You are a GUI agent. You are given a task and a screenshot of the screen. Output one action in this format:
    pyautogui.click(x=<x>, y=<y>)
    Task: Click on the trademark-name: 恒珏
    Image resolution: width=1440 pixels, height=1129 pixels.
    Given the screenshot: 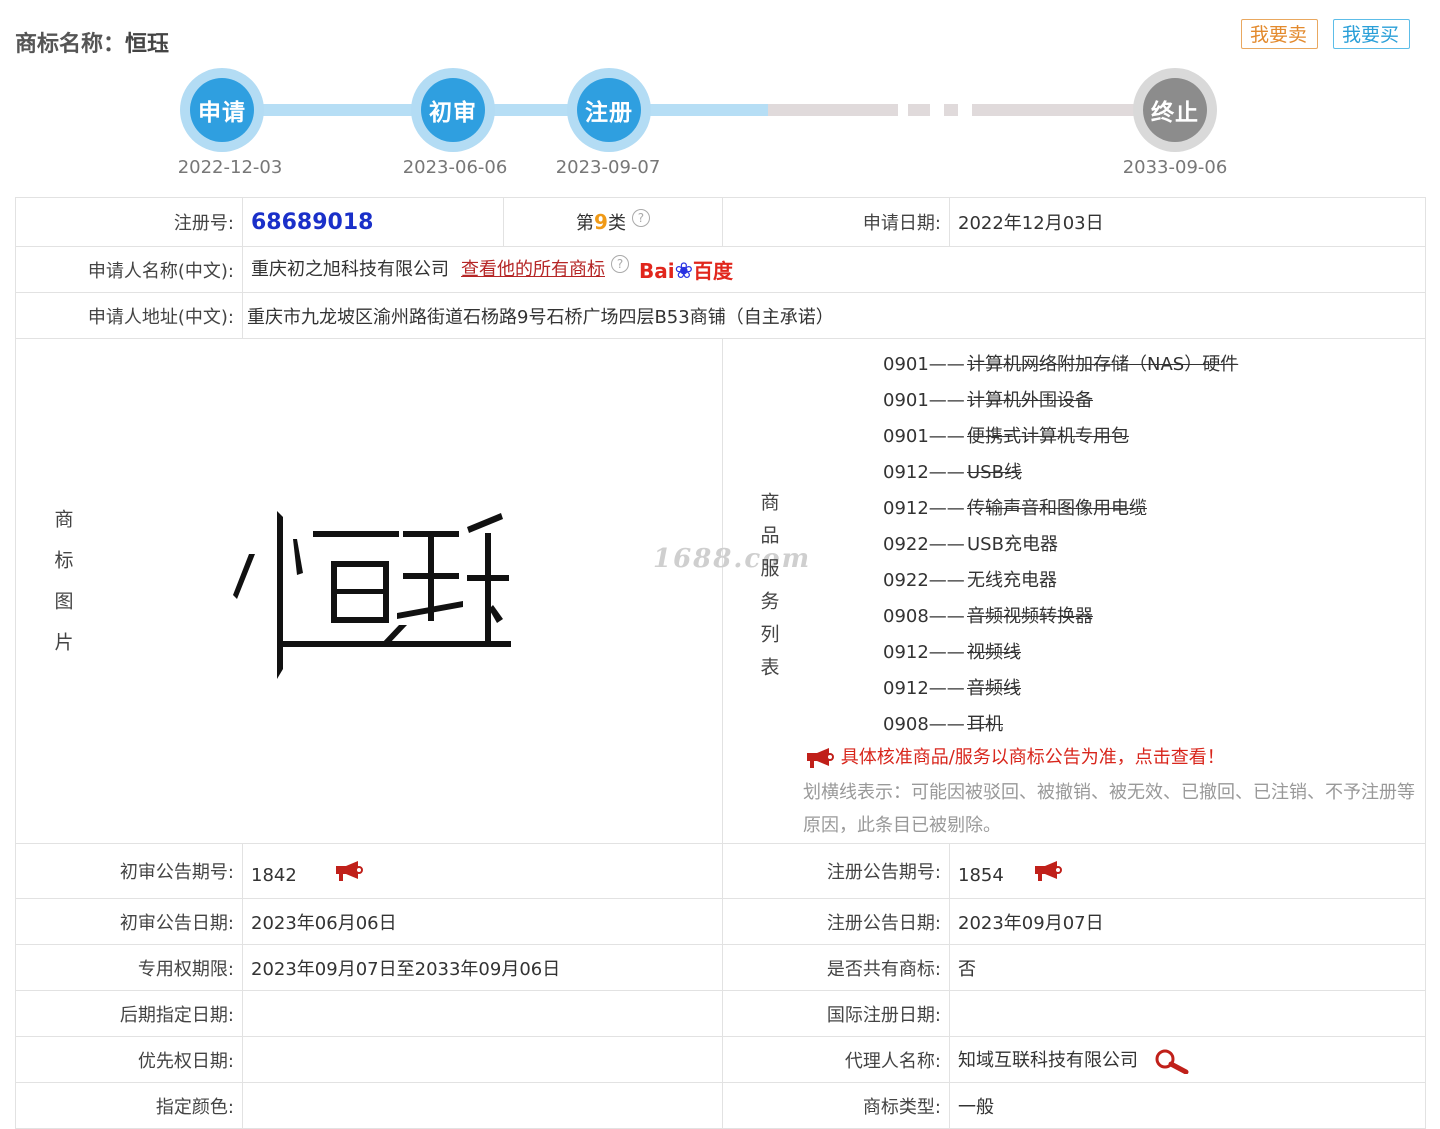 What is the action you would take?
    pyautogui.click(x=147, y=44)
    